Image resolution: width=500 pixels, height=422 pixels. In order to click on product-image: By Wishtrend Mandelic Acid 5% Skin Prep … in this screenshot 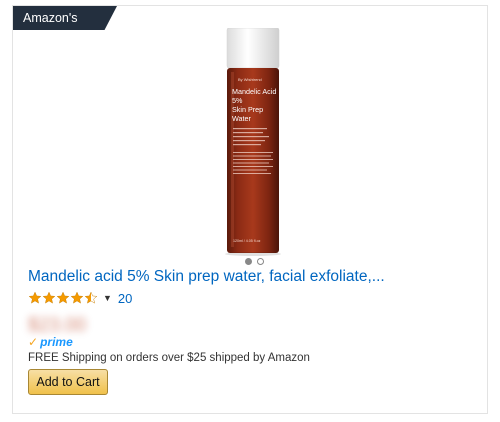, I will do `click(253, 142)`.